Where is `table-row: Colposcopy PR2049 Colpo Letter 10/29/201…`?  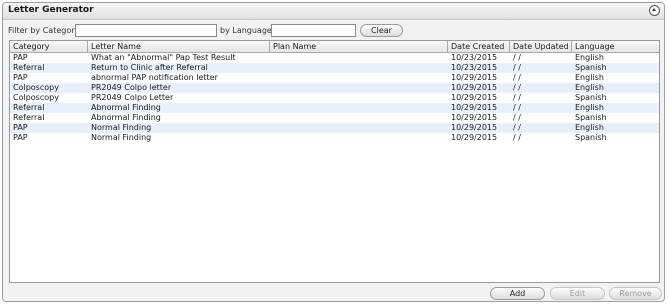
table-row: Colposcopy PR2049 Colpo Letter 10/29/201… is located at coordinates (334, 98).